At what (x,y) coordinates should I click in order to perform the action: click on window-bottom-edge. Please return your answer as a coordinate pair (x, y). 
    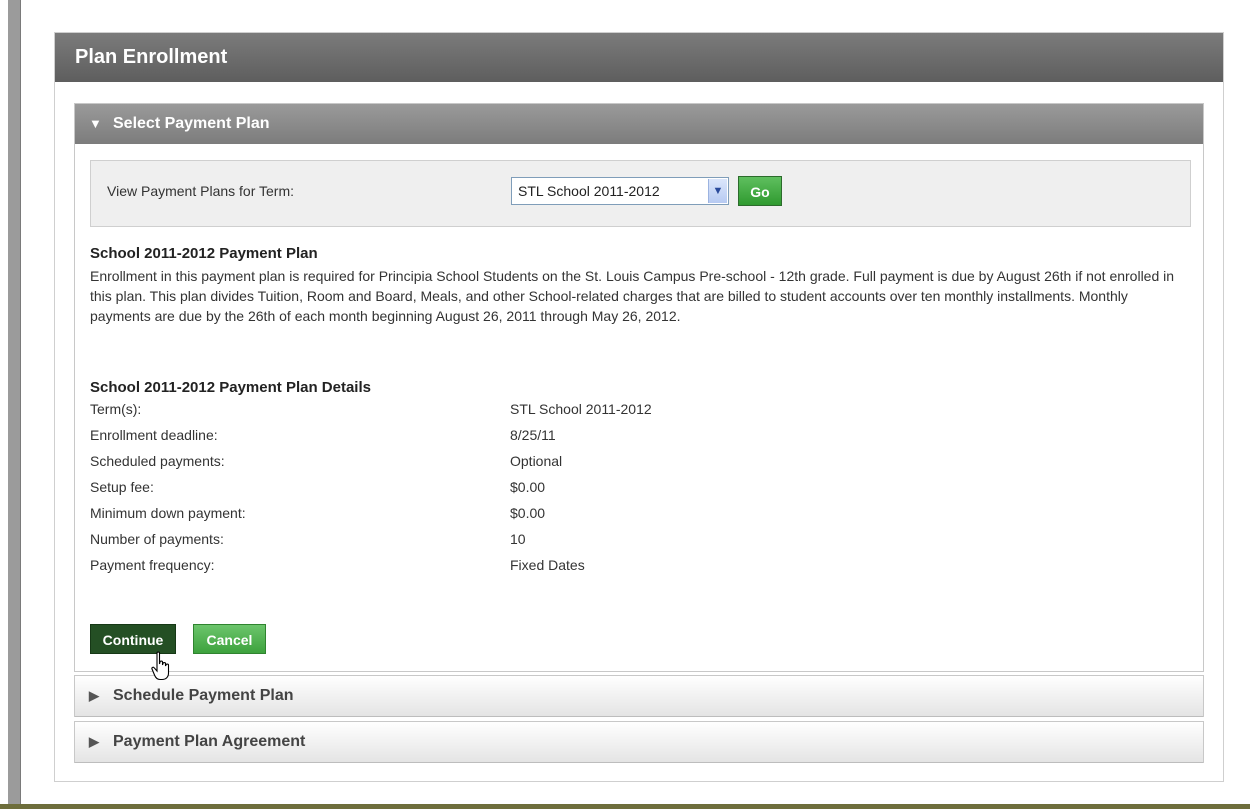
    Looking at the image, I should click on (625, 806).